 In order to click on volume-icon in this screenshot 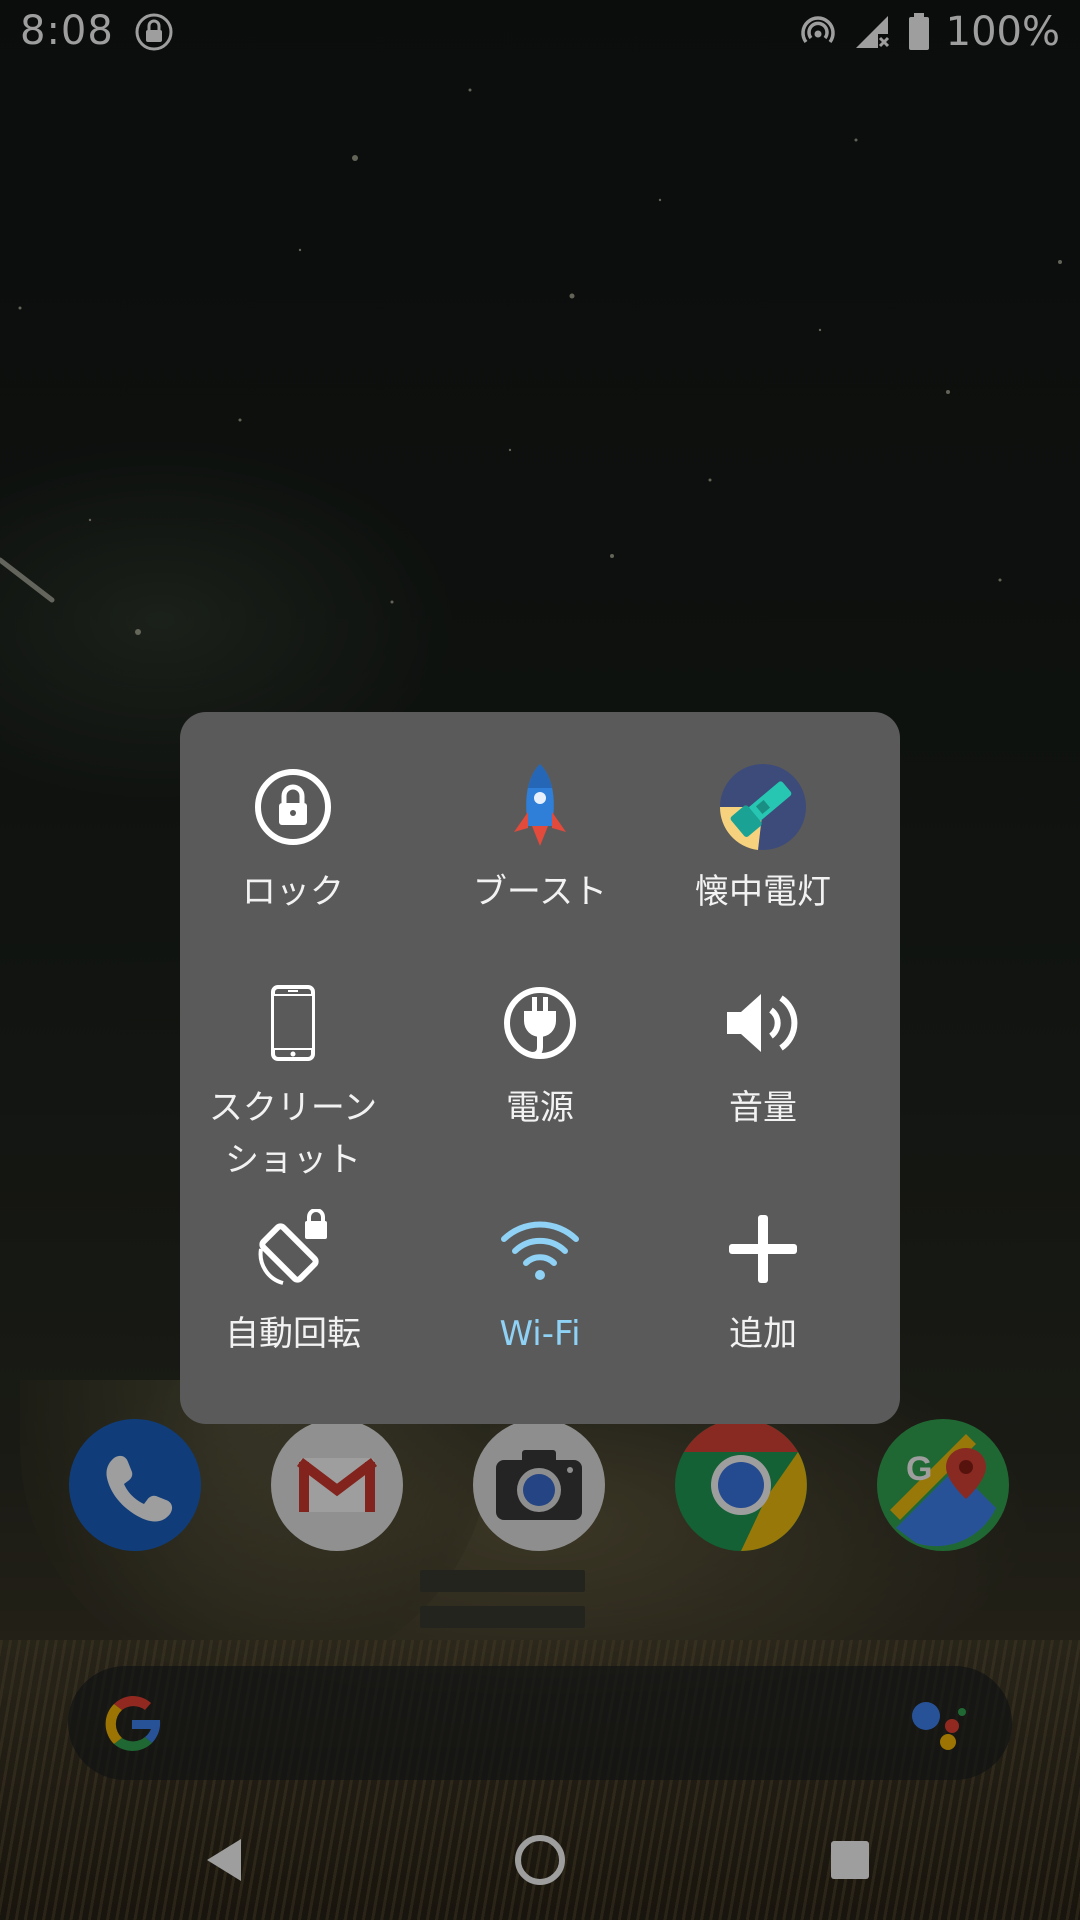, I will do `click(763, 1023)`.